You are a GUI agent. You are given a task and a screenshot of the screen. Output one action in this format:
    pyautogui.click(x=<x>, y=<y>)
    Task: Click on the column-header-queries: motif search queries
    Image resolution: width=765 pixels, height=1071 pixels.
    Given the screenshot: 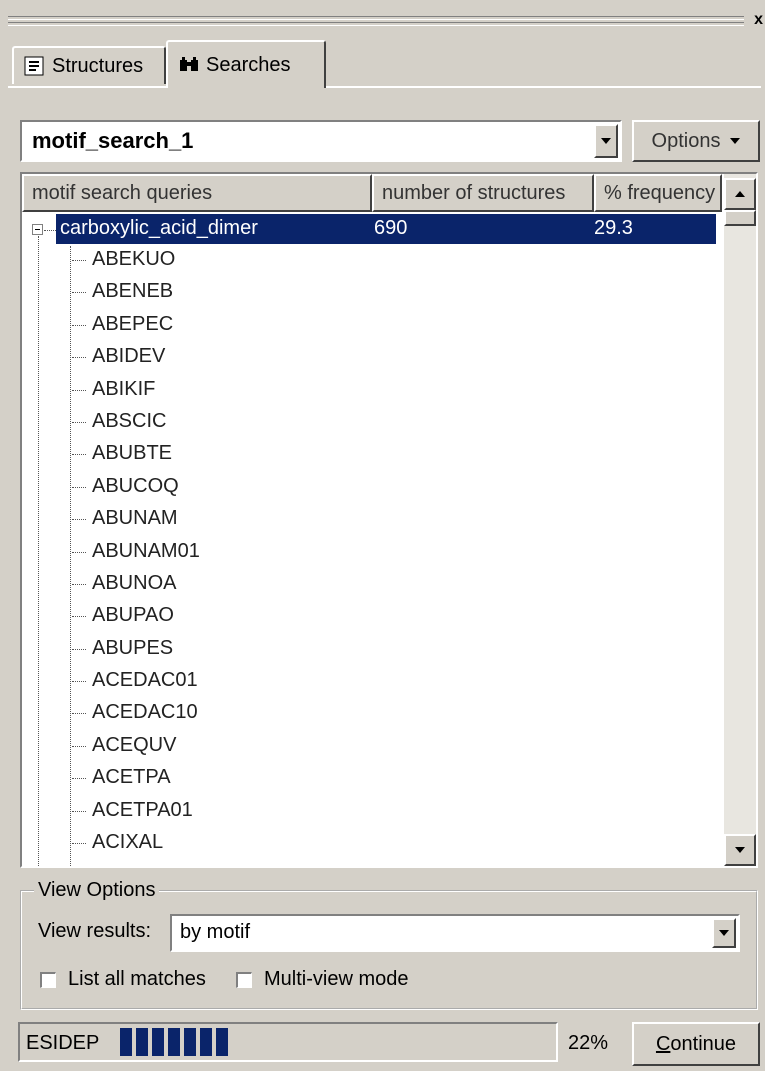 What is the action you would take?
    pyautogui.click(x=197, y=193)
    